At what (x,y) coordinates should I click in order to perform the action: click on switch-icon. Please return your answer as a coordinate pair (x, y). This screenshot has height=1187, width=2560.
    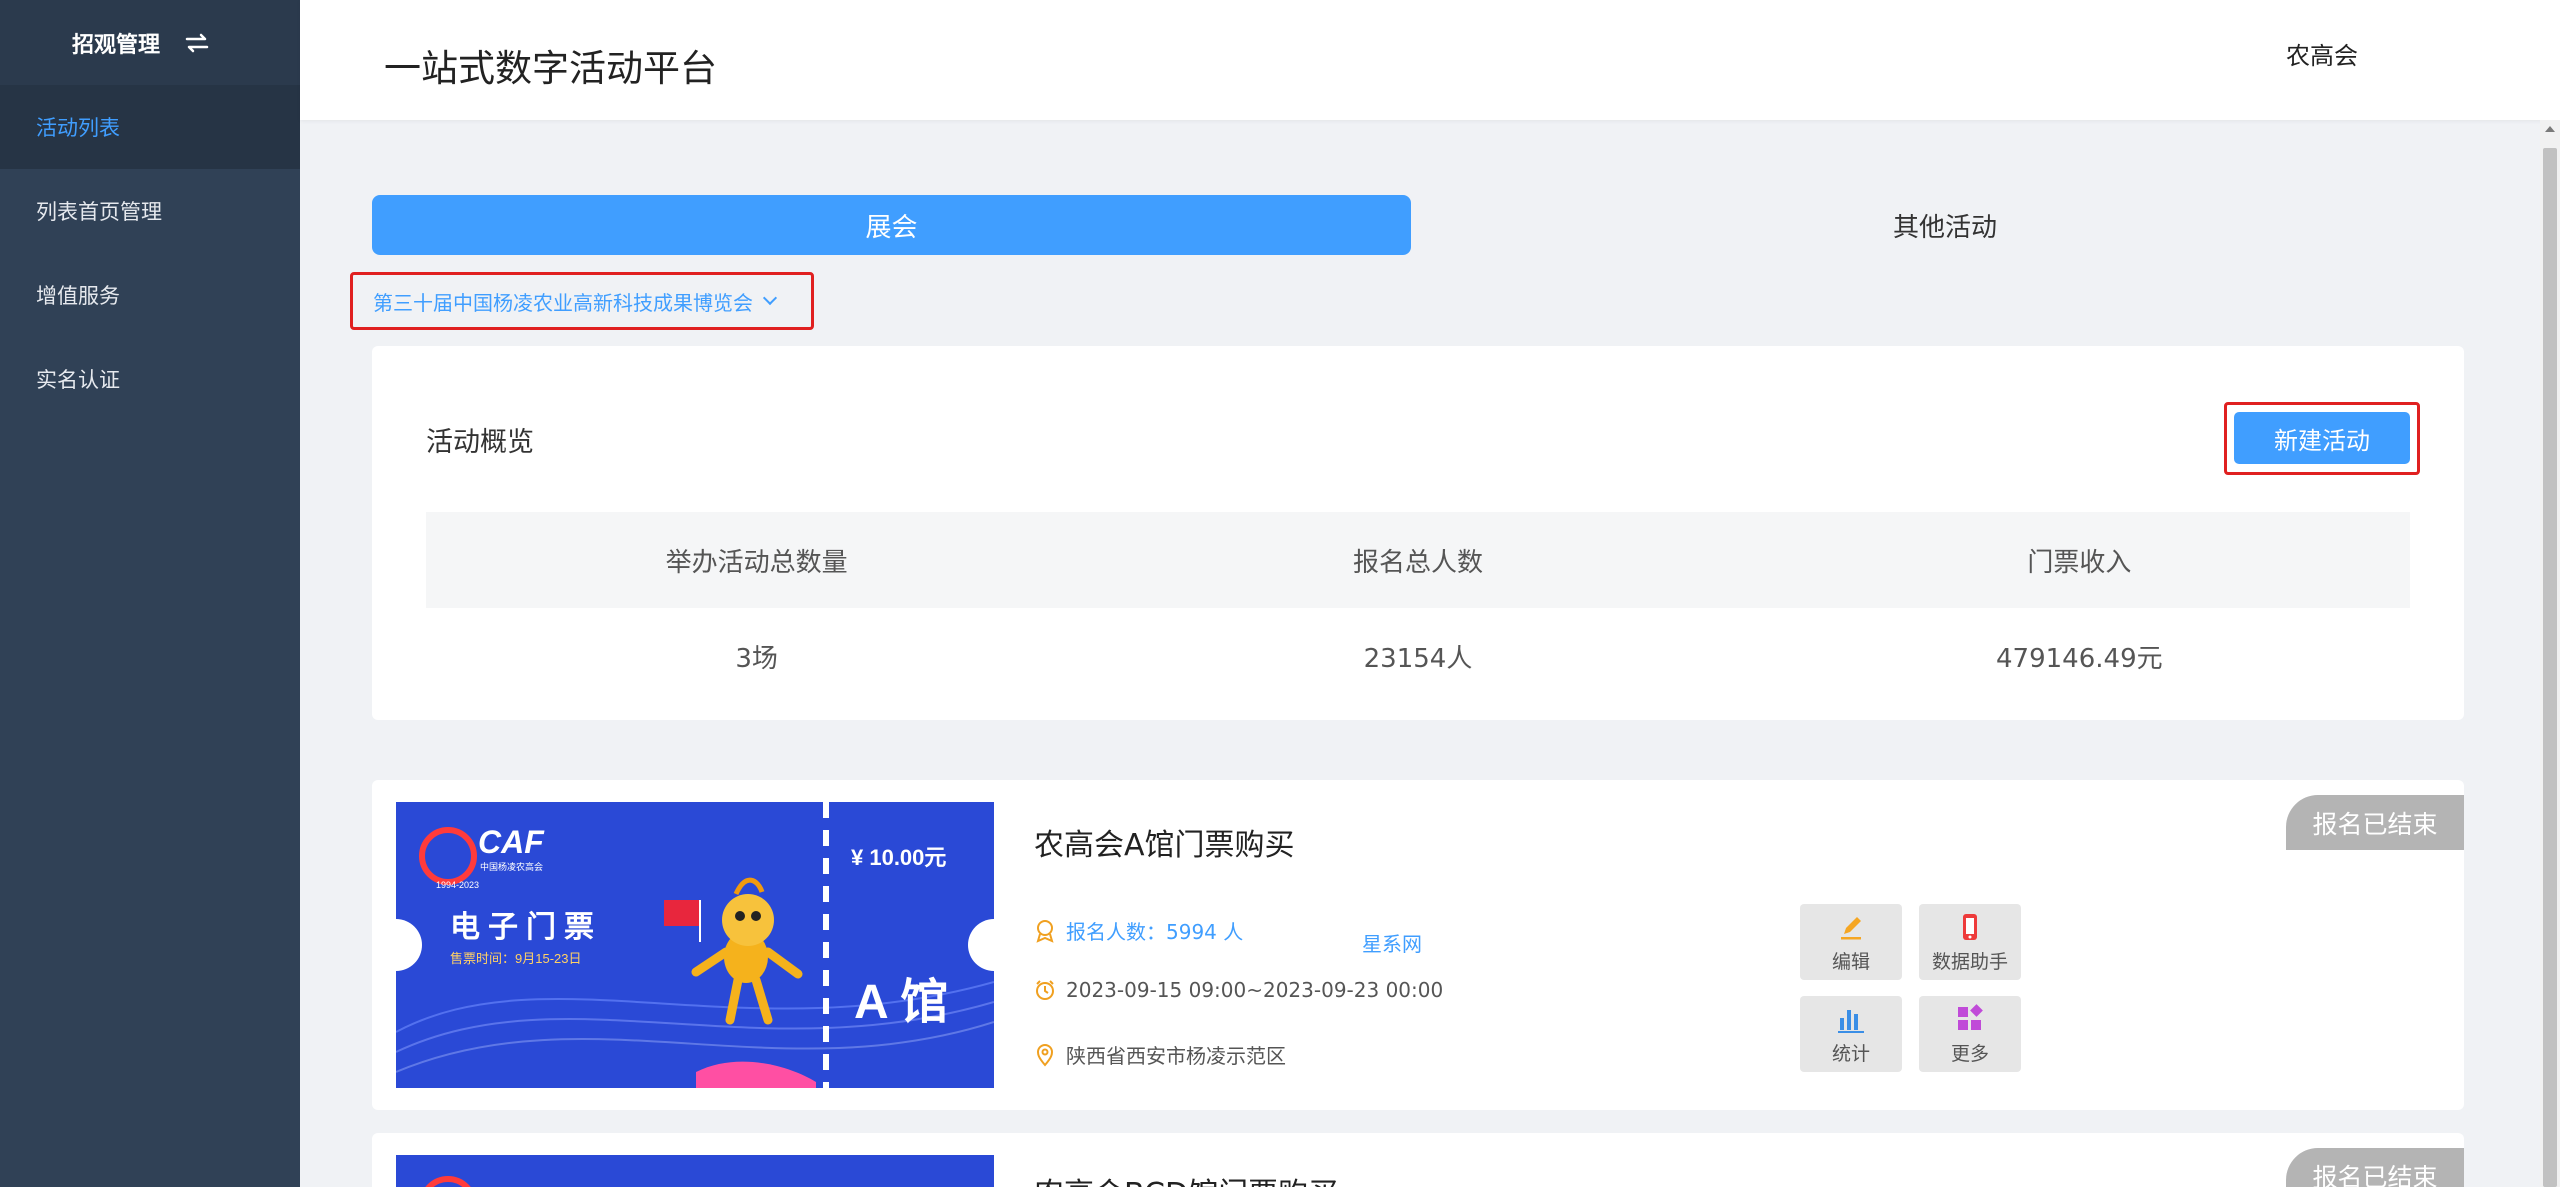
    Looking at the image, I should click on (197, 43).